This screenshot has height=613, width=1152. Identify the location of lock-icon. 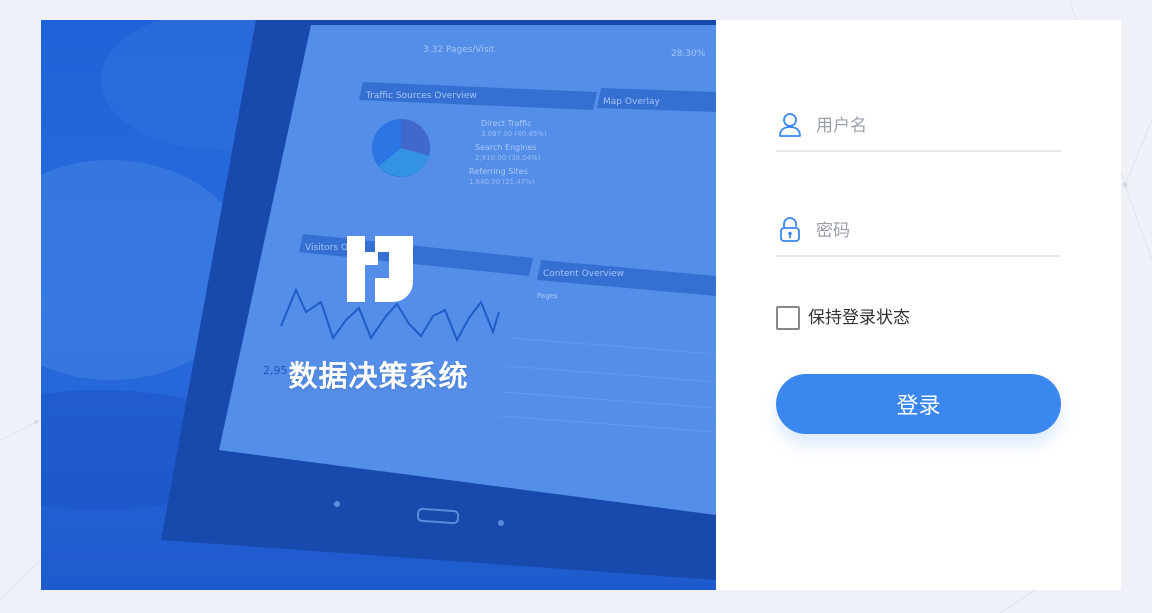
(790, 229).